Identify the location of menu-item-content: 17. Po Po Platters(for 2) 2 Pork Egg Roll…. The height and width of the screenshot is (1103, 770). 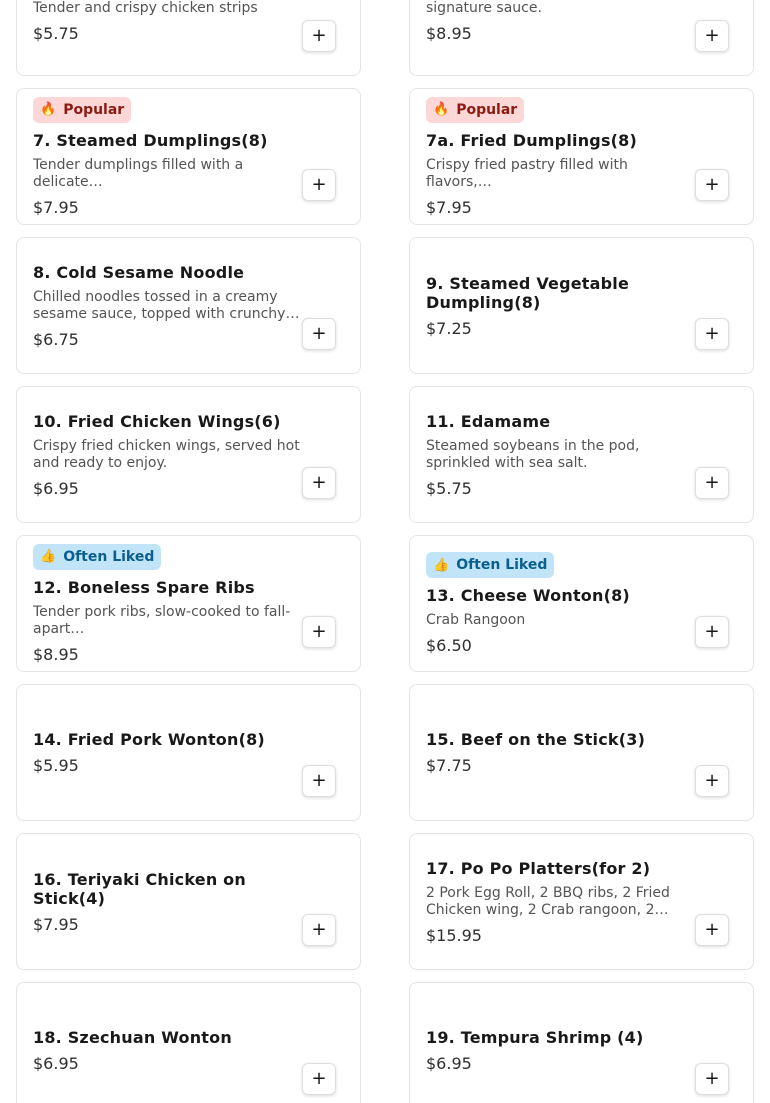
(560, 901).